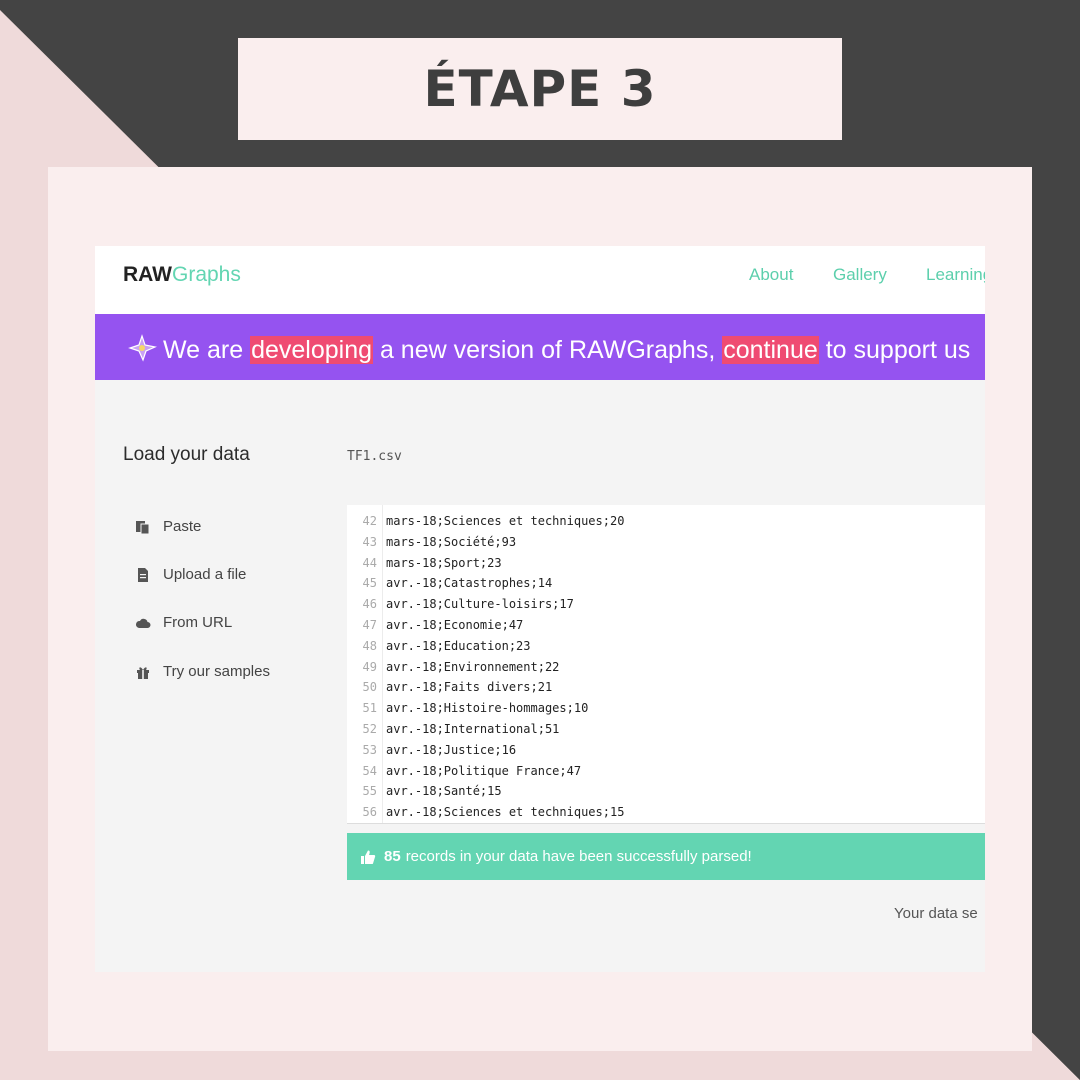  What do you see at coordinates (666, 771) in the screenshot?
I see `code-line: 54 avr.-18;Politique France;47` at bounding box center [666, 771].